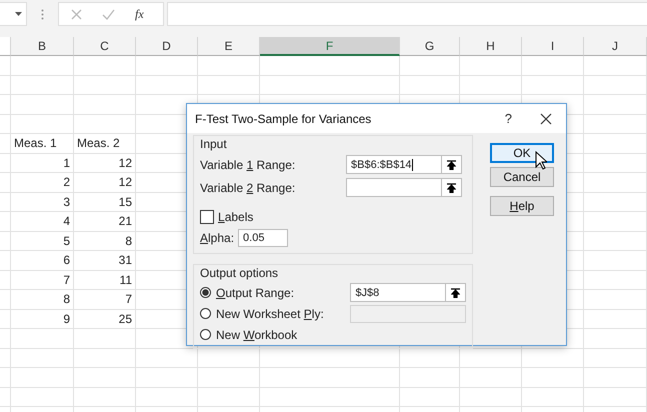 The image size is (647, 412). What do you see at coordinates (139, 14) in the screenshot?
I see `insert-function-button: fx` at bounding box center [139, 14].